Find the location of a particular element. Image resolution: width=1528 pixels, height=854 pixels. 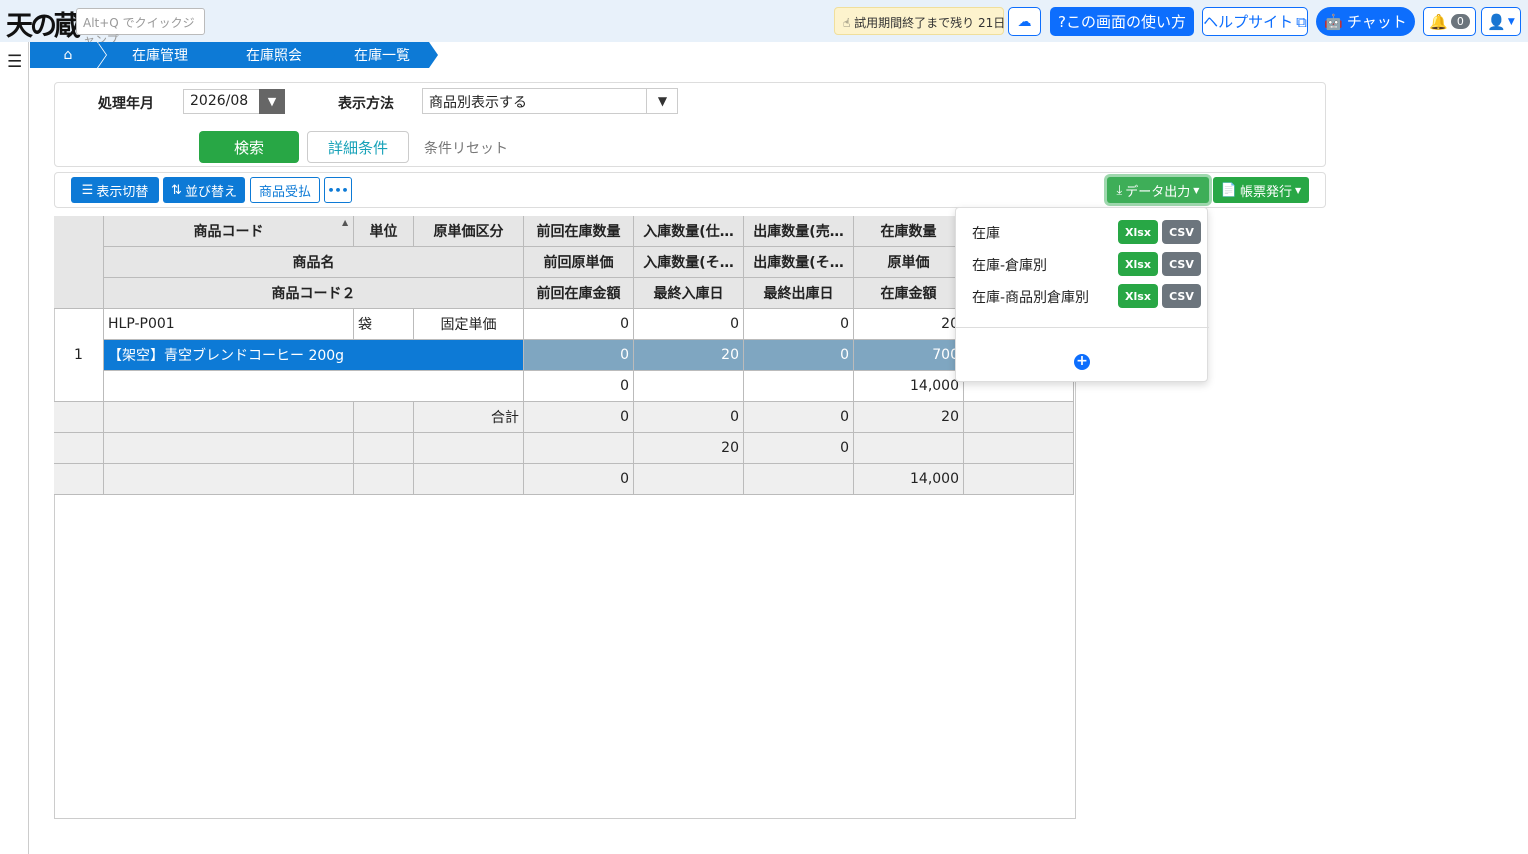

cell-prev-unit-cost: 0 is located at coordinates (579, 355).